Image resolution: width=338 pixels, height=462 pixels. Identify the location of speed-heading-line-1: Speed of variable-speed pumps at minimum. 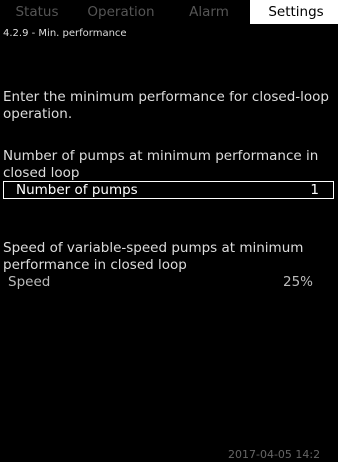
(153, 248).